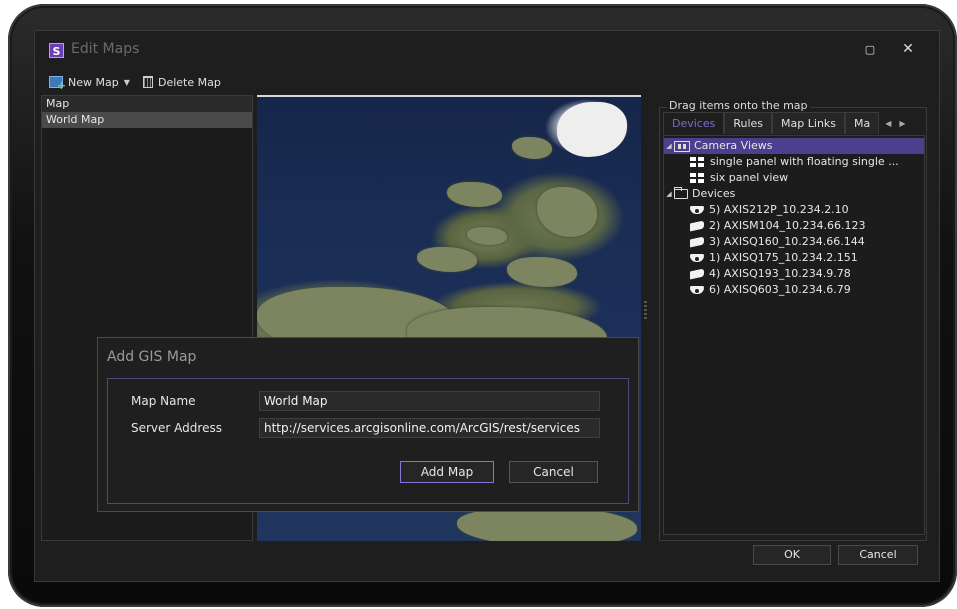 This screenshot has width=957, height=609. I want to click on dialog-title: Add GIS Map, so click(152, 357).